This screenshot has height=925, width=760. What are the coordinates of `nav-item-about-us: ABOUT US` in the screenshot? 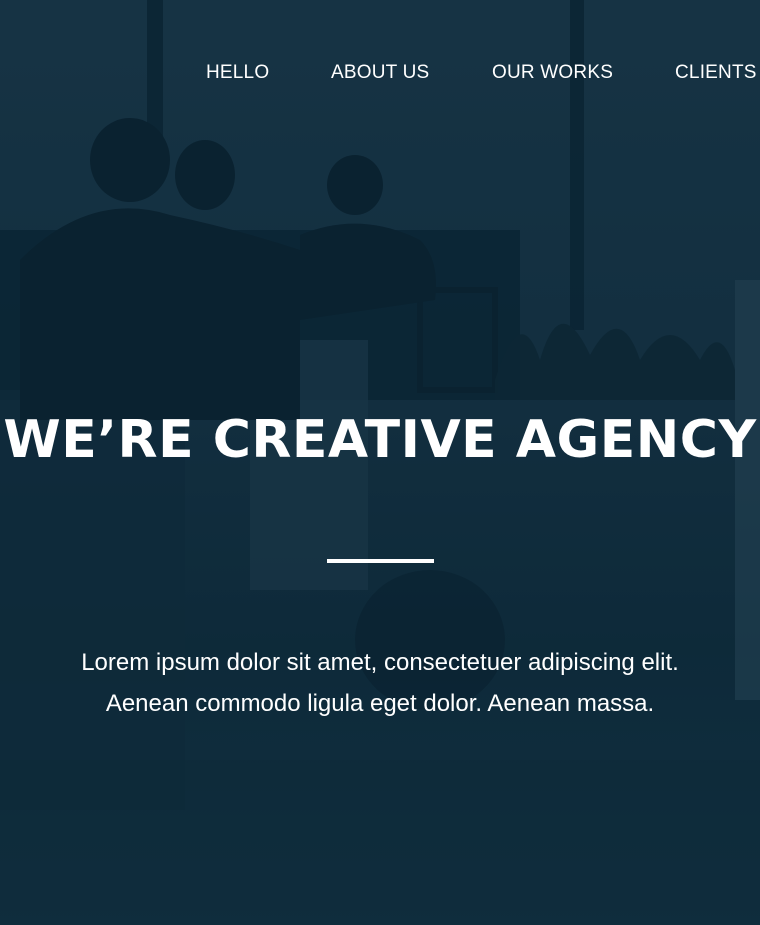 It's located at (380, 73).